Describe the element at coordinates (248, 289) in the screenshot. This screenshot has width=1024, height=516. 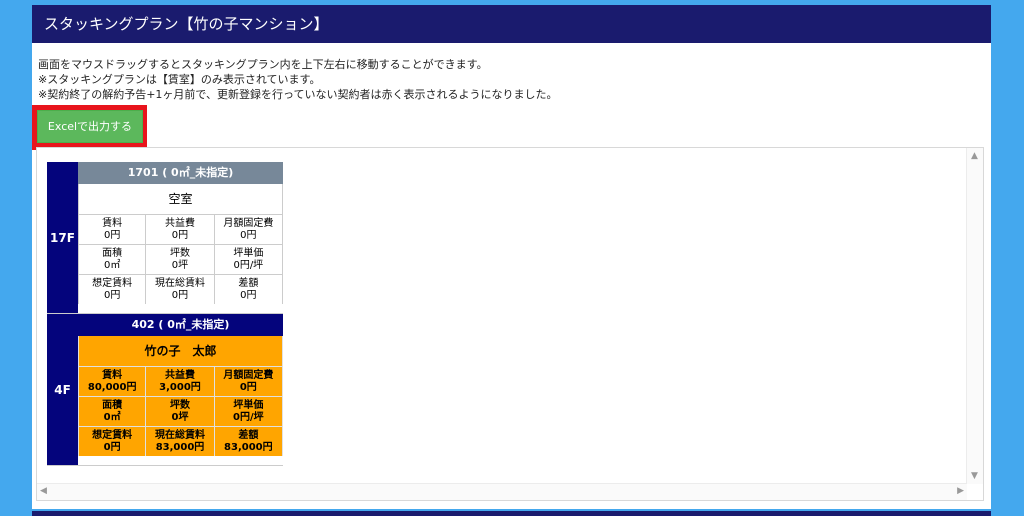
I see `detail-difference: 差額 0円` at that location.